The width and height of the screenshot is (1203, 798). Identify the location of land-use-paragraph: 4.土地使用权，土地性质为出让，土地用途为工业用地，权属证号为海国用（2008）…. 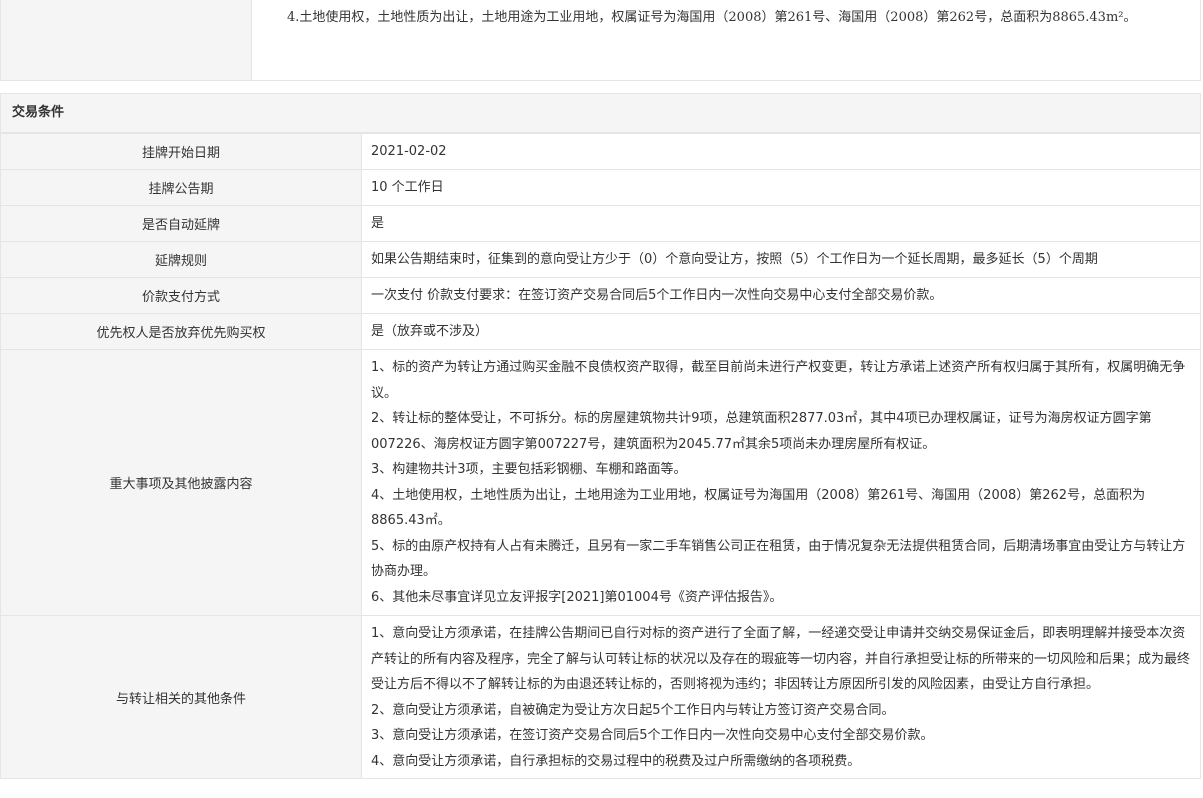
(726, 18).